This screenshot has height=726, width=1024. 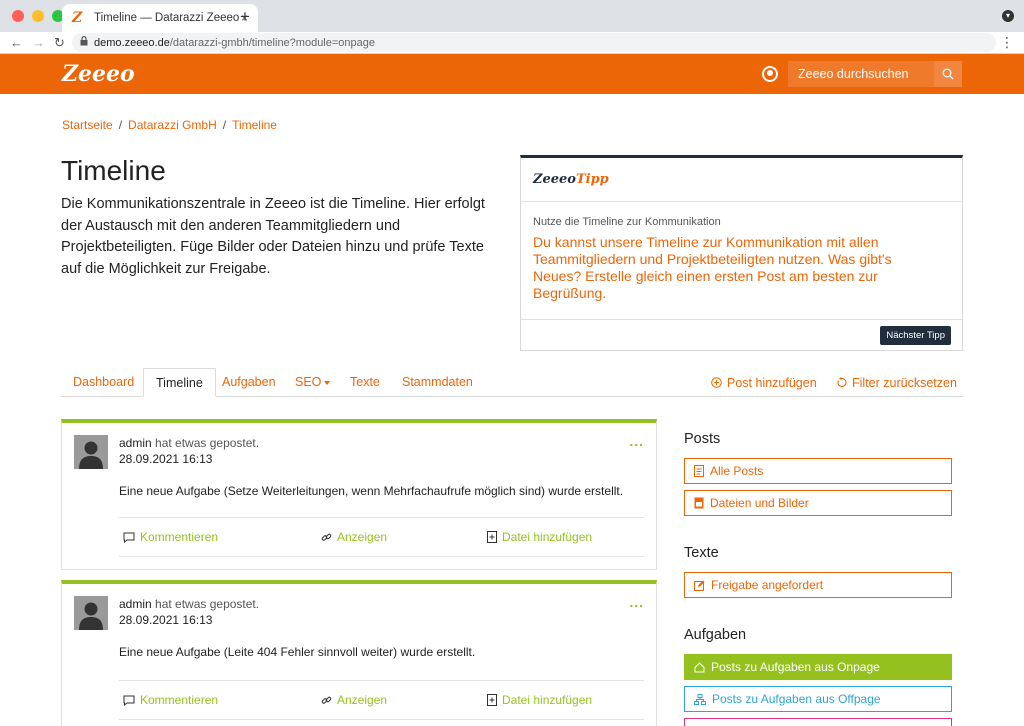 I want to click on tipp-header: ZeeeoTipp, so click(x=741, y=180).